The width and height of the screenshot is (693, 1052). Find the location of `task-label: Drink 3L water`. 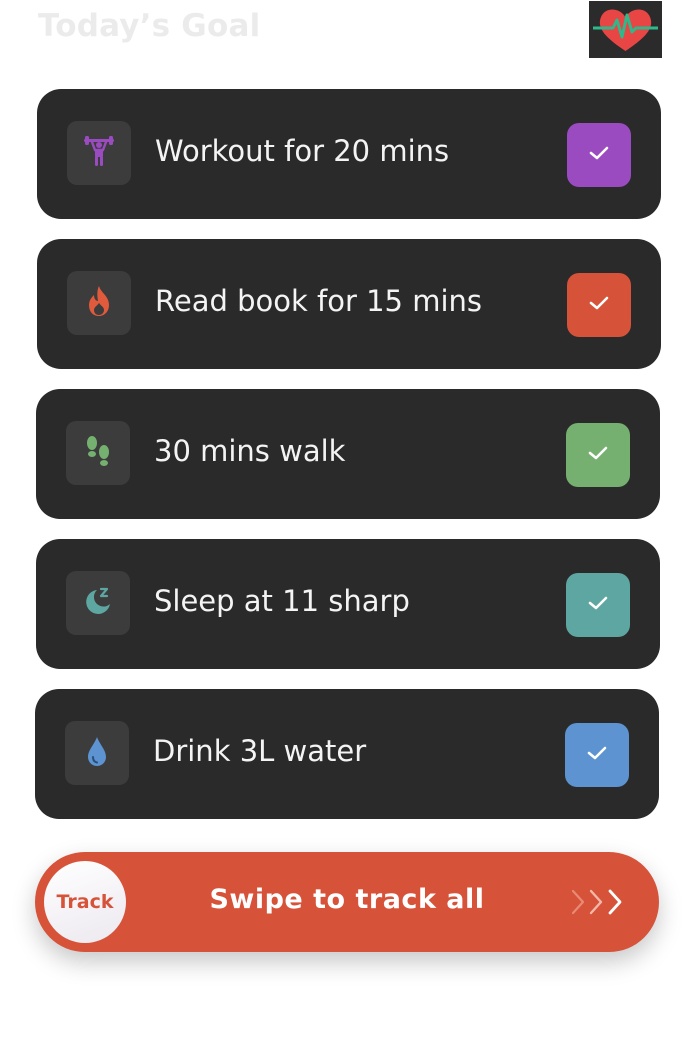

task-label: Drink 3L water is located at coordinates (260, 751).